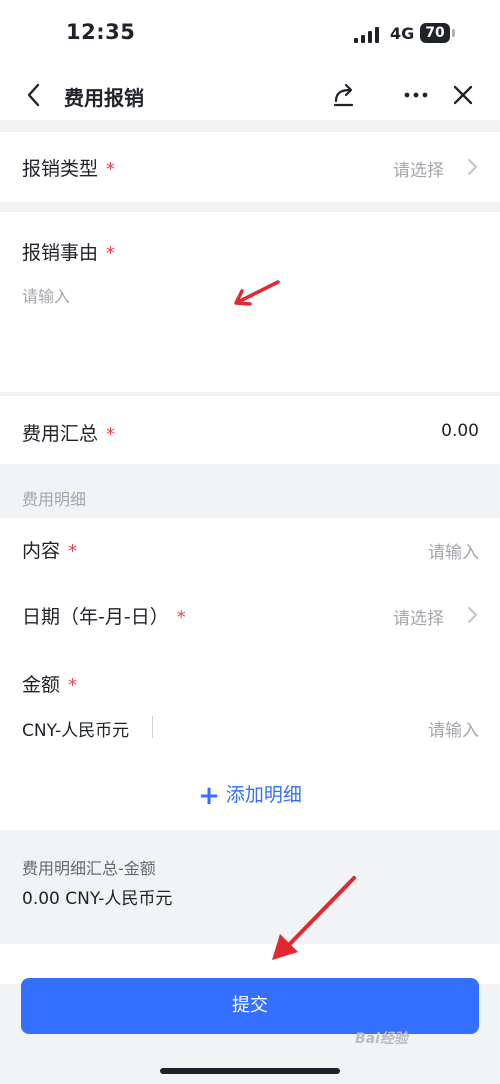  What do you see at coordinates (416, 95) in the screenshot?
I see `more-icon` at bounding box center [416, 95].